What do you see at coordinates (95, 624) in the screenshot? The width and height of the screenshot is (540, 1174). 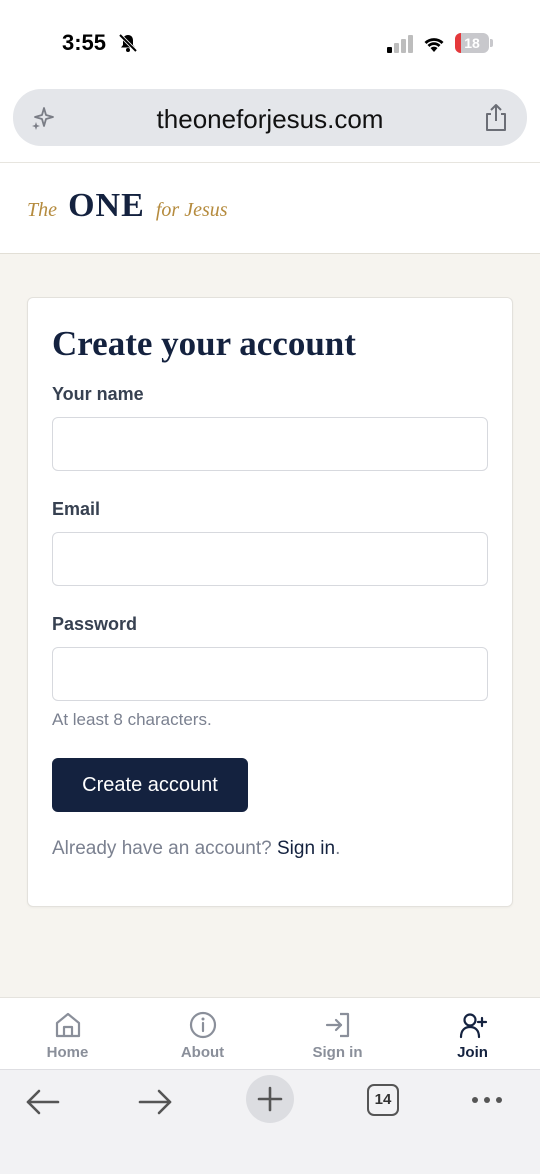 I see `password-label: Password` at bounding box center [95, 624].